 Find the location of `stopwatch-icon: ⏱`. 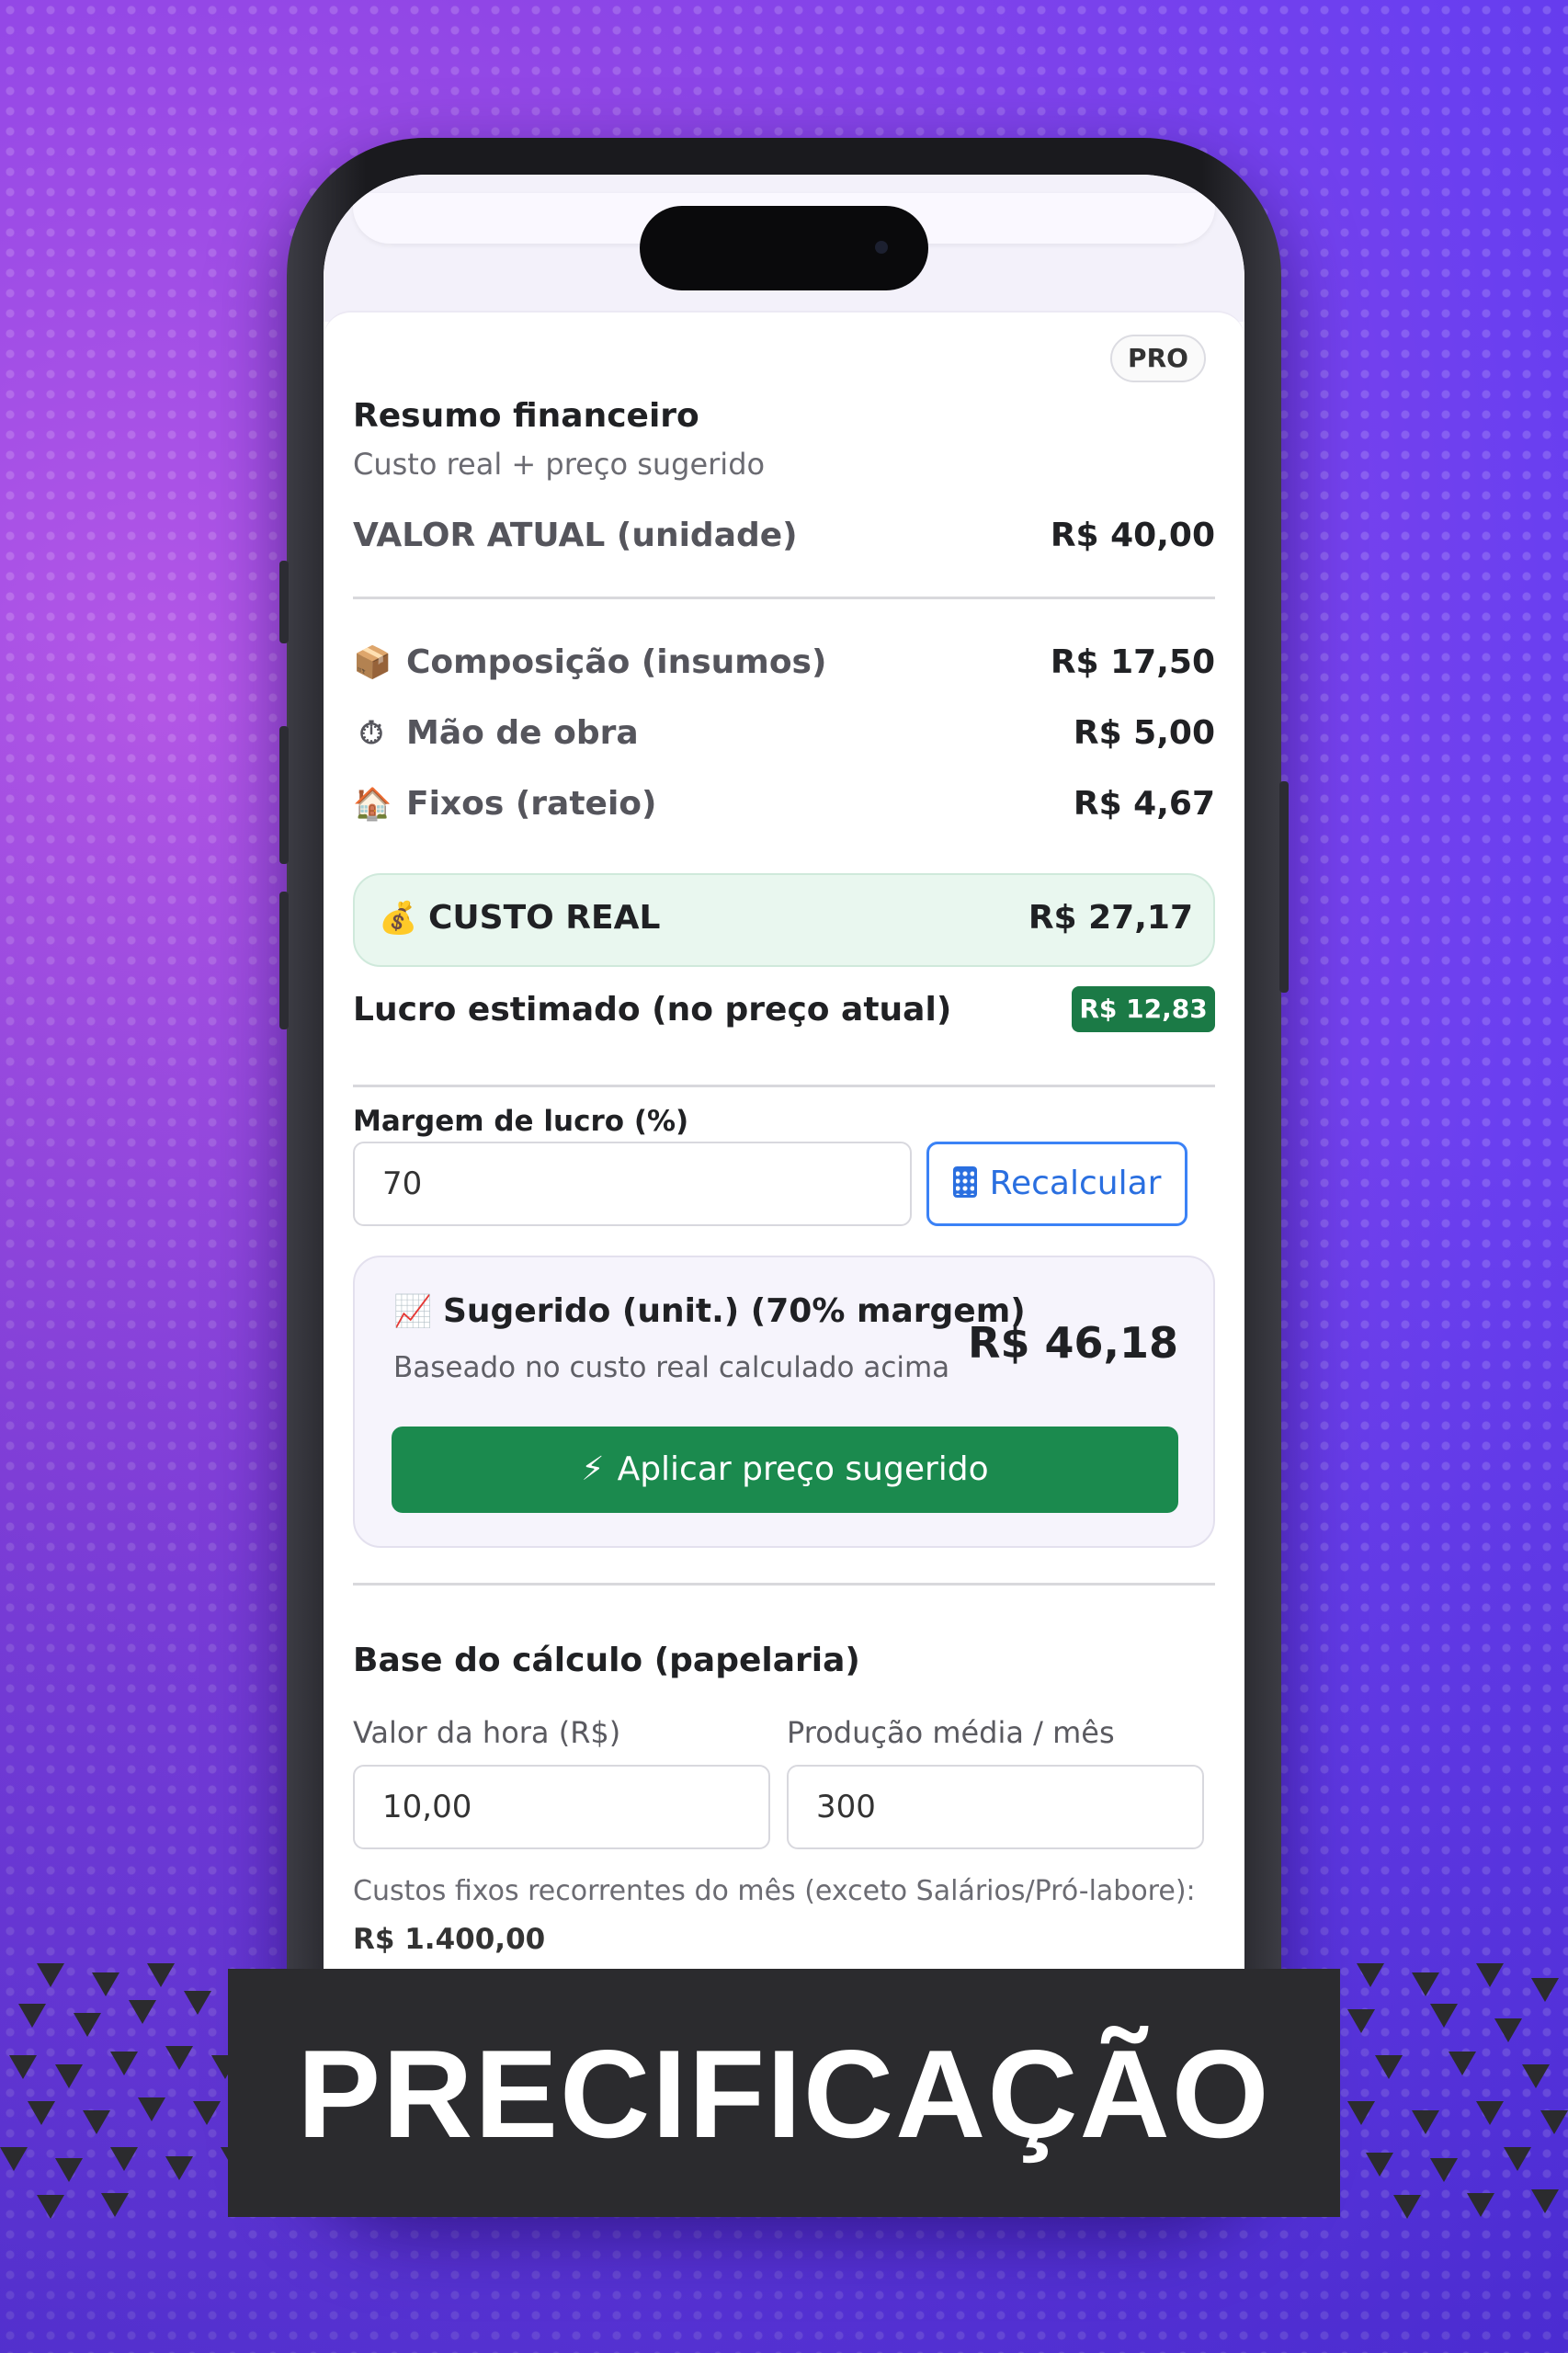

stopwatch-icon: ⏱ is located at coordinates (371, 733).